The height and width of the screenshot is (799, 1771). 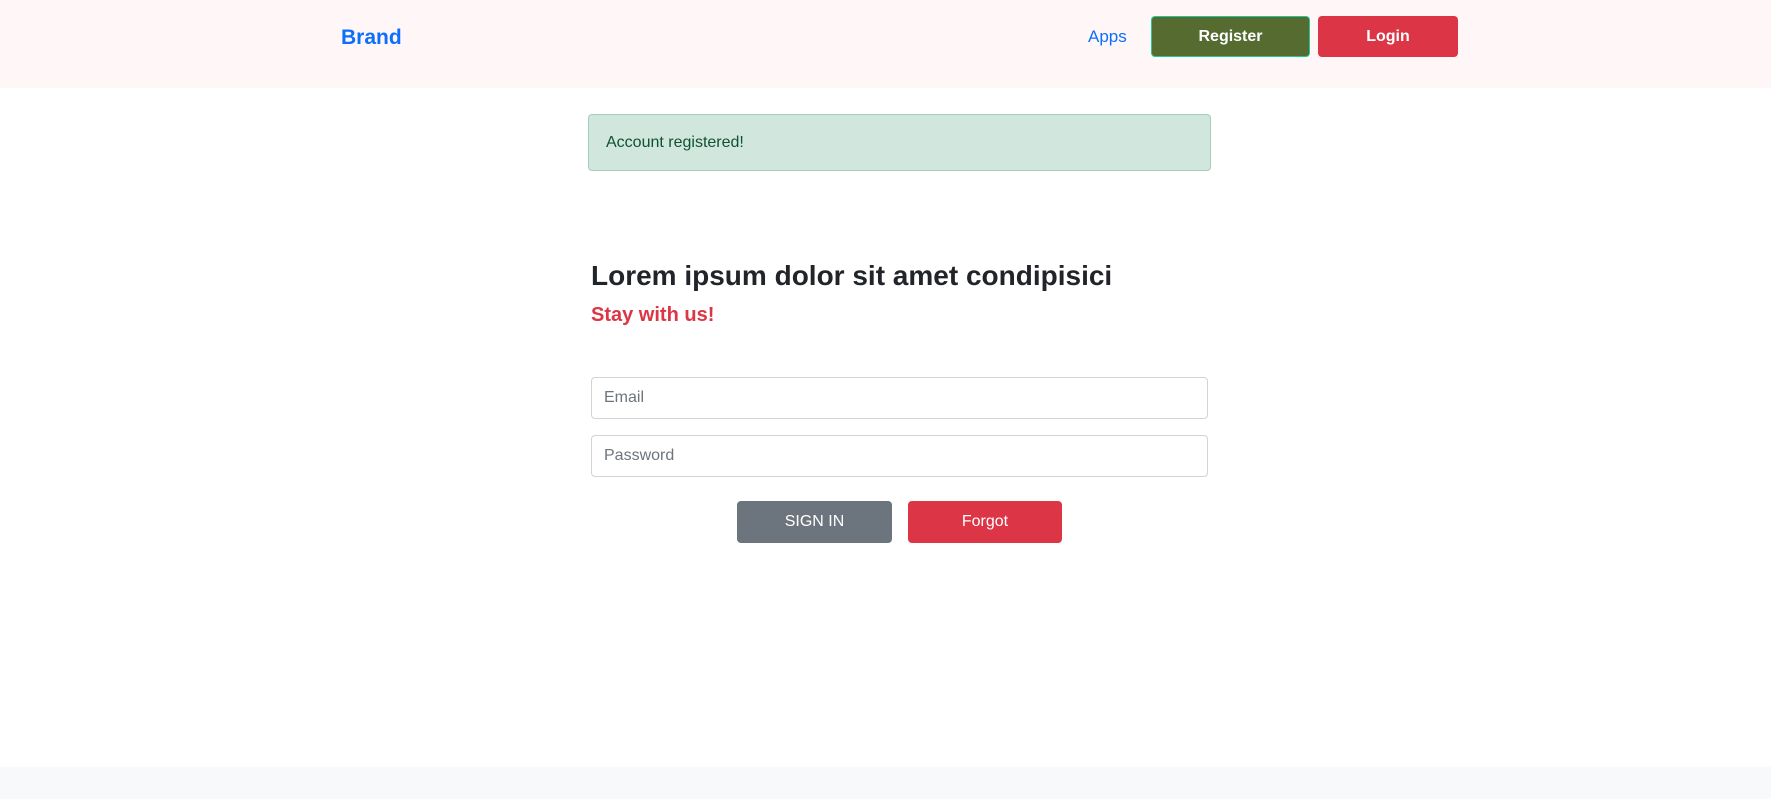 What do you see at coordinates (852, 275) in the screenshot?
I see `page-title: Lorem ipsum dolor sit amet condipisici` at bounding box center [852, 275].